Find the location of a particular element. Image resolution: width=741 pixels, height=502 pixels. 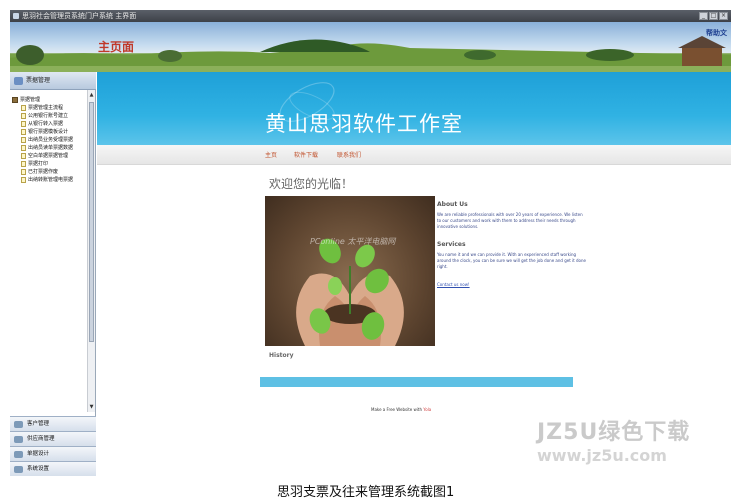

tree-item: 从银行转入票据 is located at coordinates (52, 124).